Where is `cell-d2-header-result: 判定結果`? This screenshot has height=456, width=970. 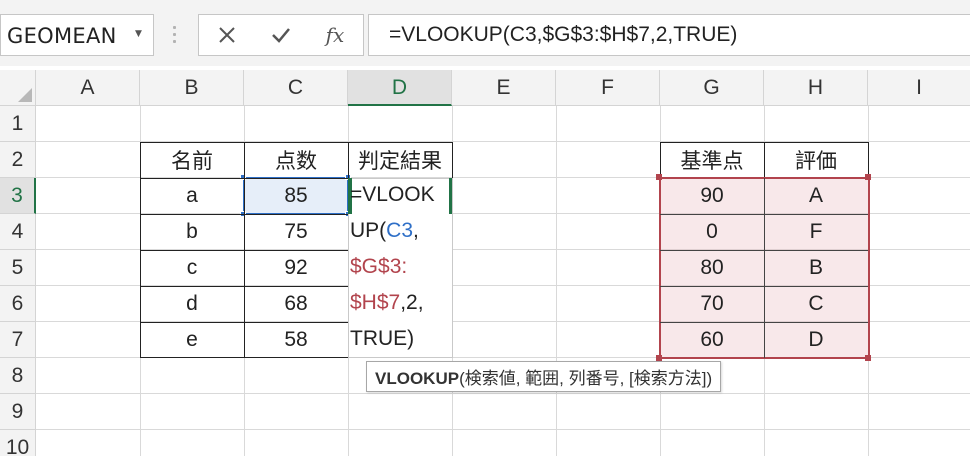
cell-d2-header-result: 判定結果 is located at coordinates (400, 160).